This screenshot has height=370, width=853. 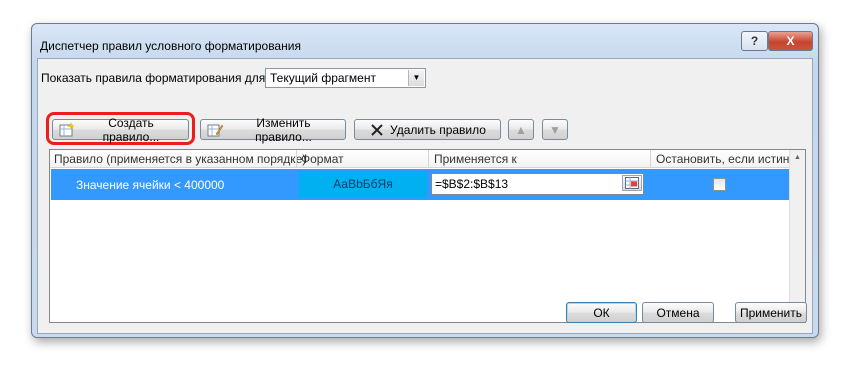 What do you see at coordinates (537, 184) in the screenshot?
I see `applies-to-field: =$B$2:$B$13` at bounding box center [537, 184].